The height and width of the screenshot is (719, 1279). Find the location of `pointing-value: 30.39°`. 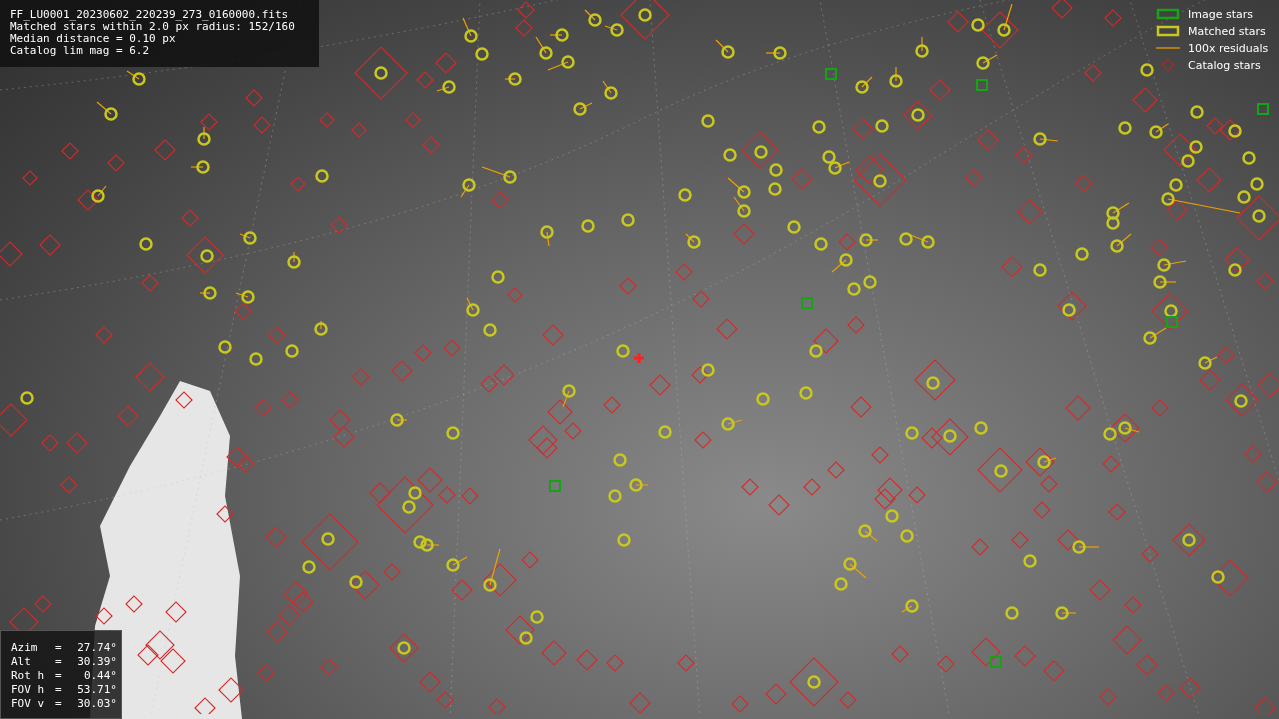

pointing-value: 30.39° is located at coordinates (96, 662).